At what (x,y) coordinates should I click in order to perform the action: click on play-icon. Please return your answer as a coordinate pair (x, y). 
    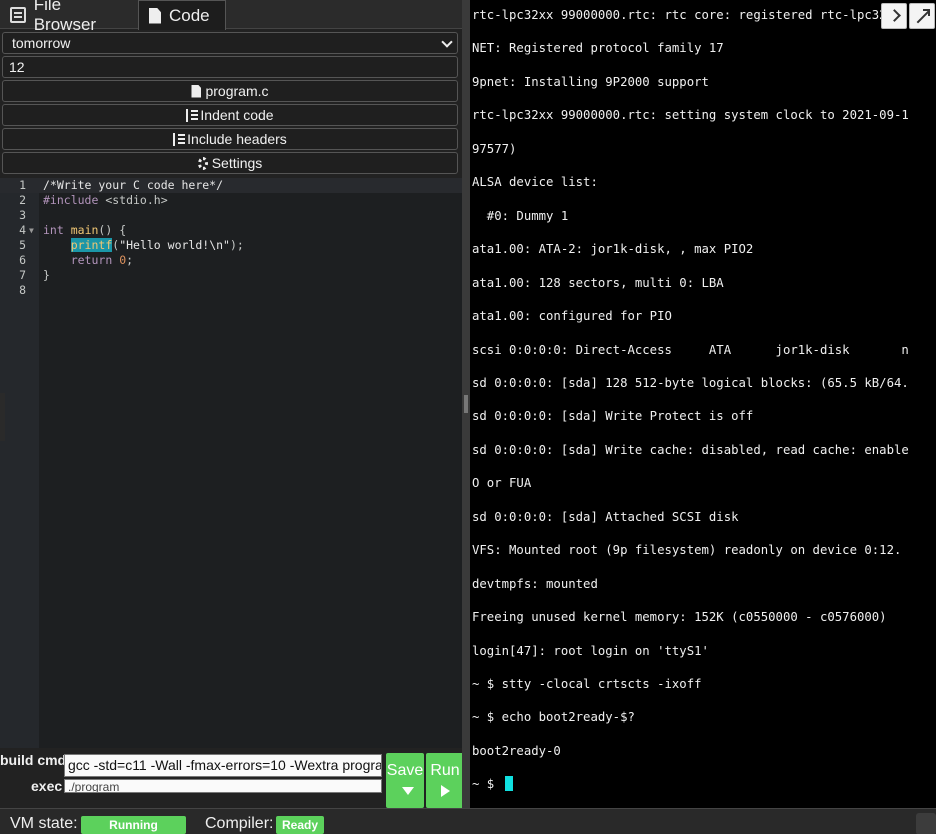
    Looking at the image, I should click on (445, 791).